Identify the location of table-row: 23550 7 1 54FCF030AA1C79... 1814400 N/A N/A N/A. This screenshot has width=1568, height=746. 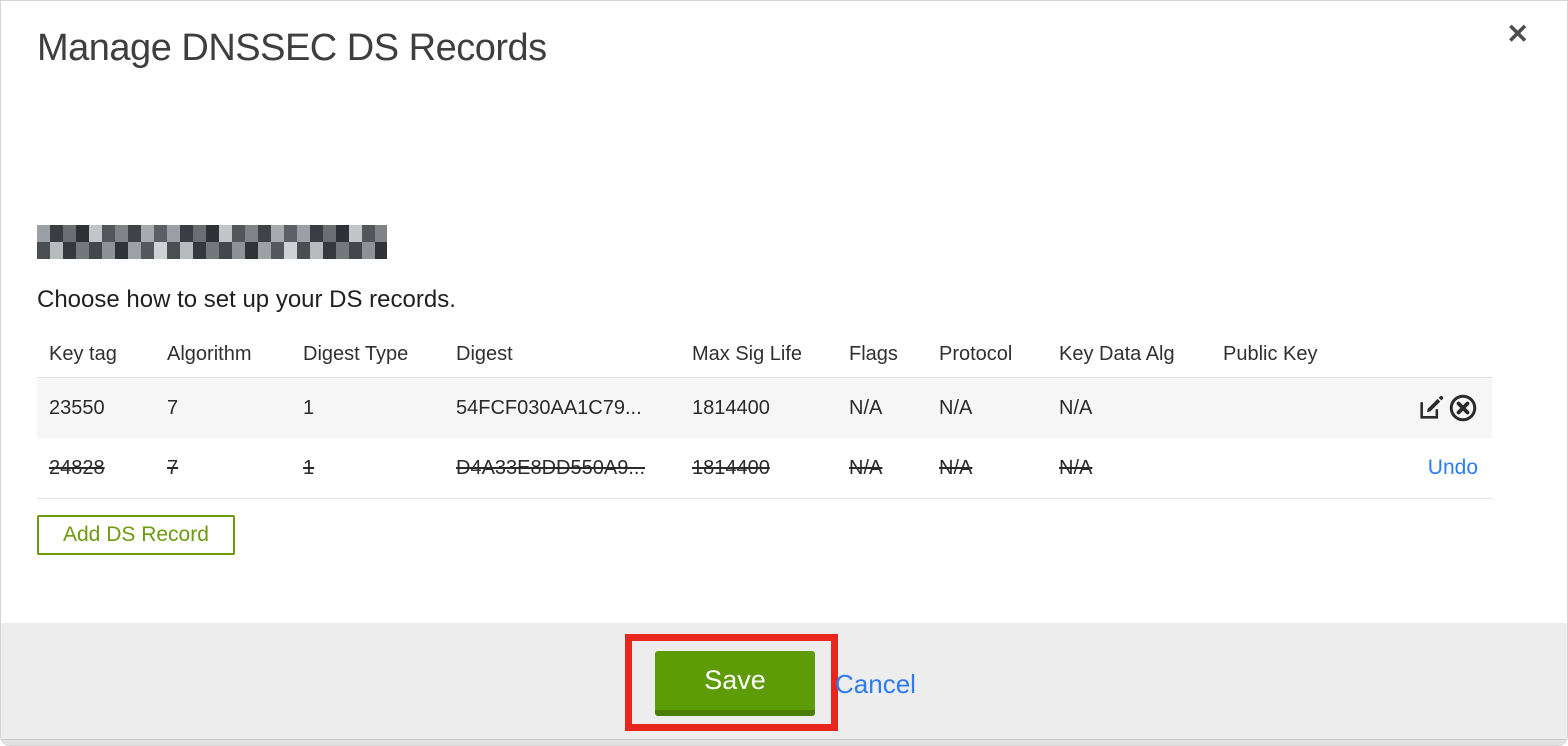
(764, 407).